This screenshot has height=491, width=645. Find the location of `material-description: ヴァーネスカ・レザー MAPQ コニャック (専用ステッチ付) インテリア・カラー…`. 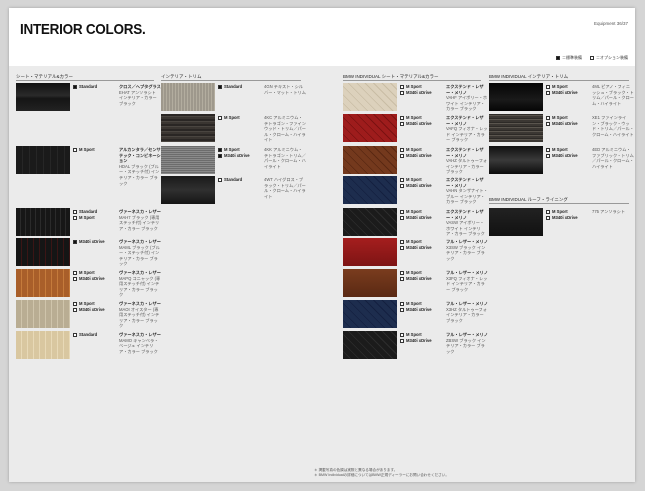

material-description: ヴァーネスカ・レザー MAPQ コニャック (専用ステッチ付) インテリア・カラー… is located at coordinates (140, 284).